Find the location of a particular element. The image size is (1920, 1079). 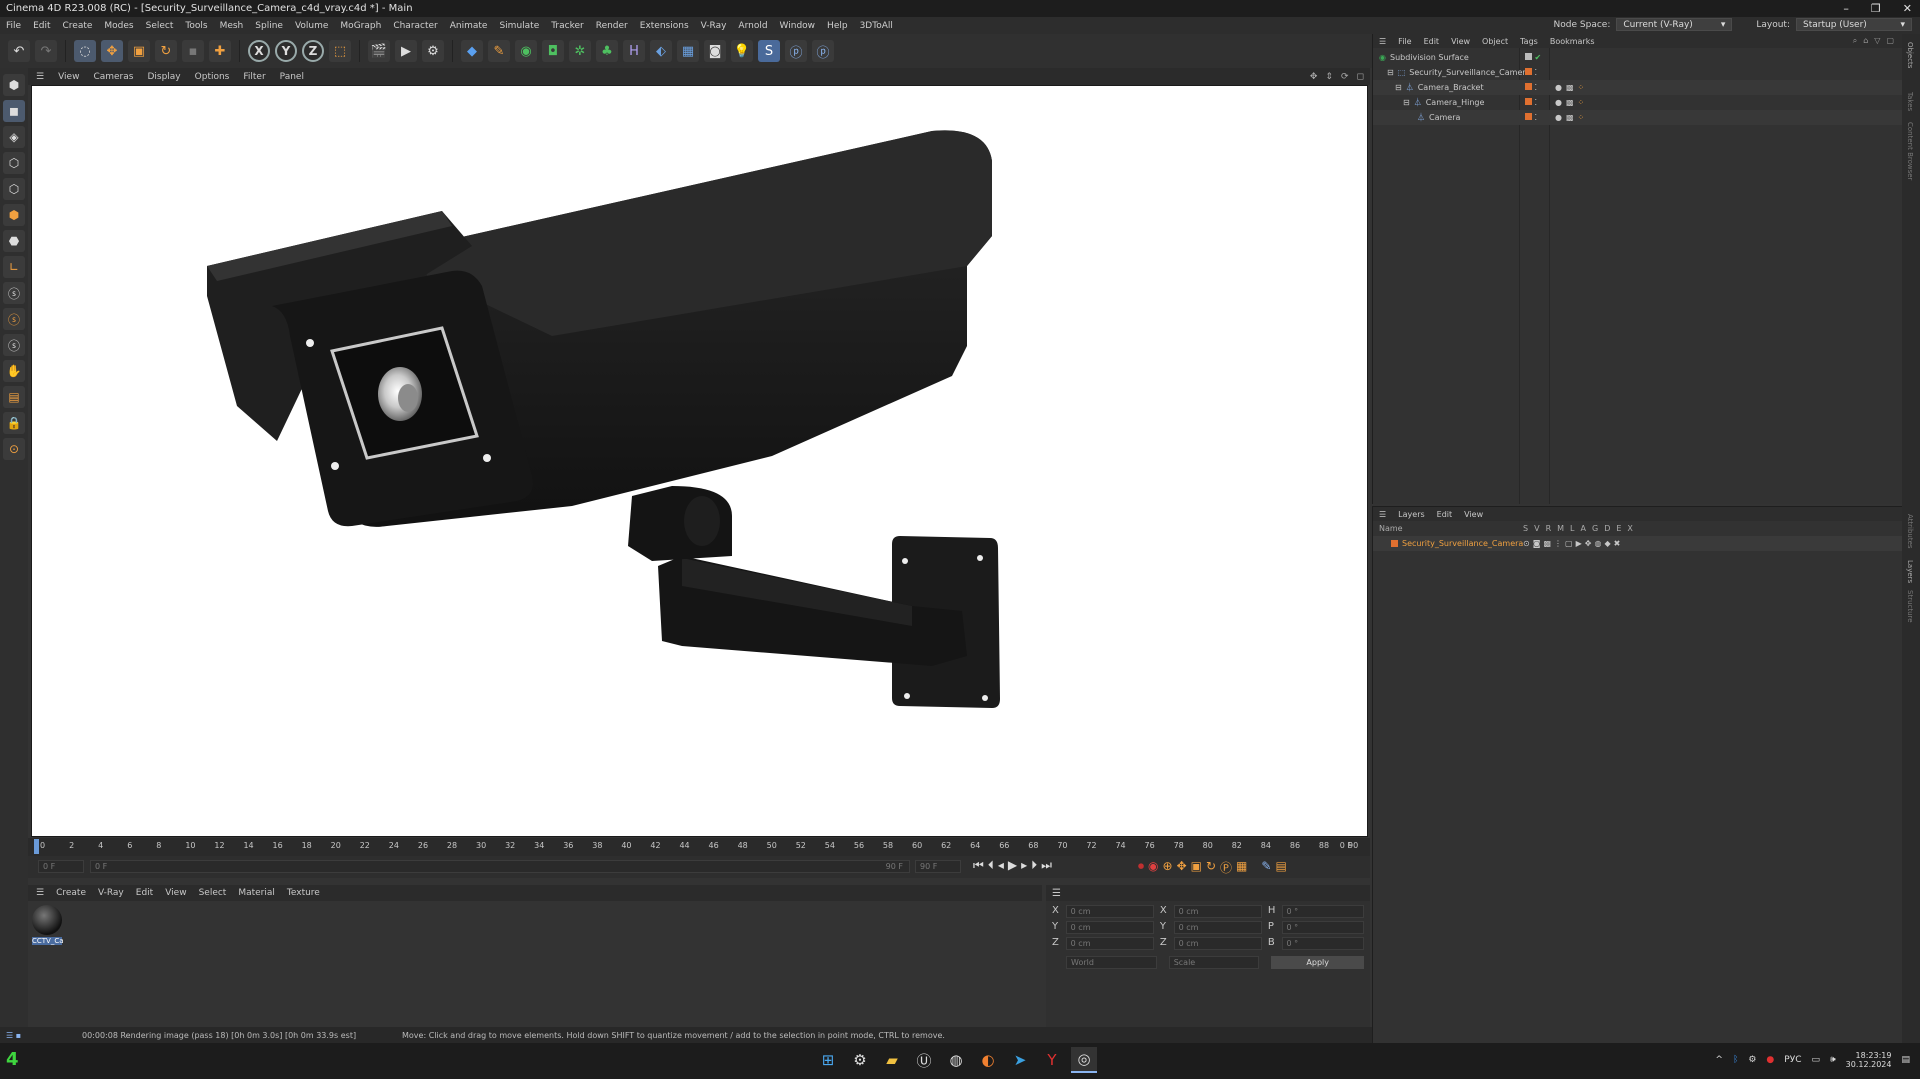

objects-menu-object: Object is located at coordinates (1495, 41).